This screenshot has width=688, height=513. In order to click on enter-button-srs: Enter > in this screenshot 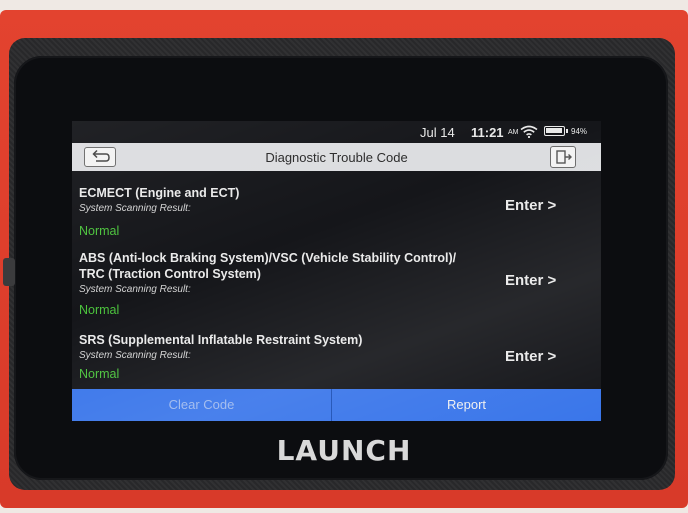, I will do `click(530, 356)`.